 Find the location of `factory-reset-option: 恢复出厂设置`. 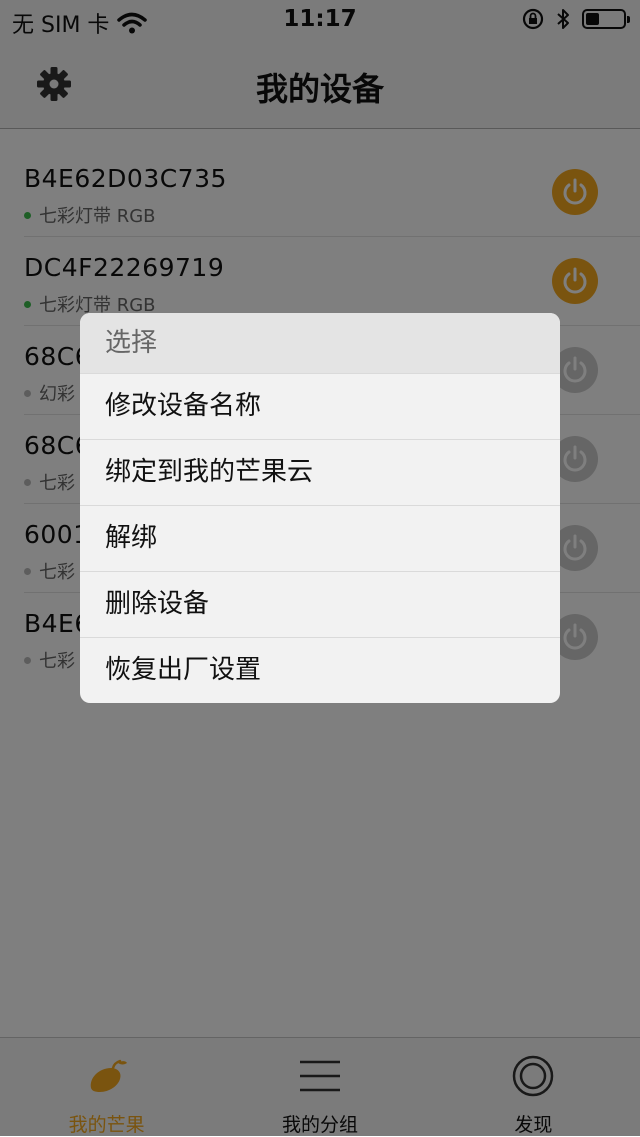

factory-reset-option: 恢复出厂设置 is located at coordinates (320, 670).